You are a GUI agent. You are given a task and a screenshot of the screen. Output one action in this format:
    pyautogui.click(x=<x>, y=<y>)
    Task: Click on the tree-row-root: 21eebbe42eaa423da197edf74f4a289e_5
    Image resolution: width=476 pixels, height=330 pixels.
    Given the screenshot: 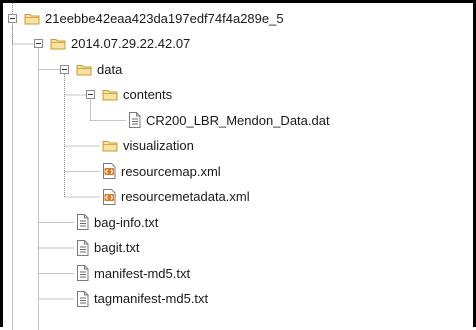 What is the action you would take?
    pyautogui.click(x=146, y=18)
    